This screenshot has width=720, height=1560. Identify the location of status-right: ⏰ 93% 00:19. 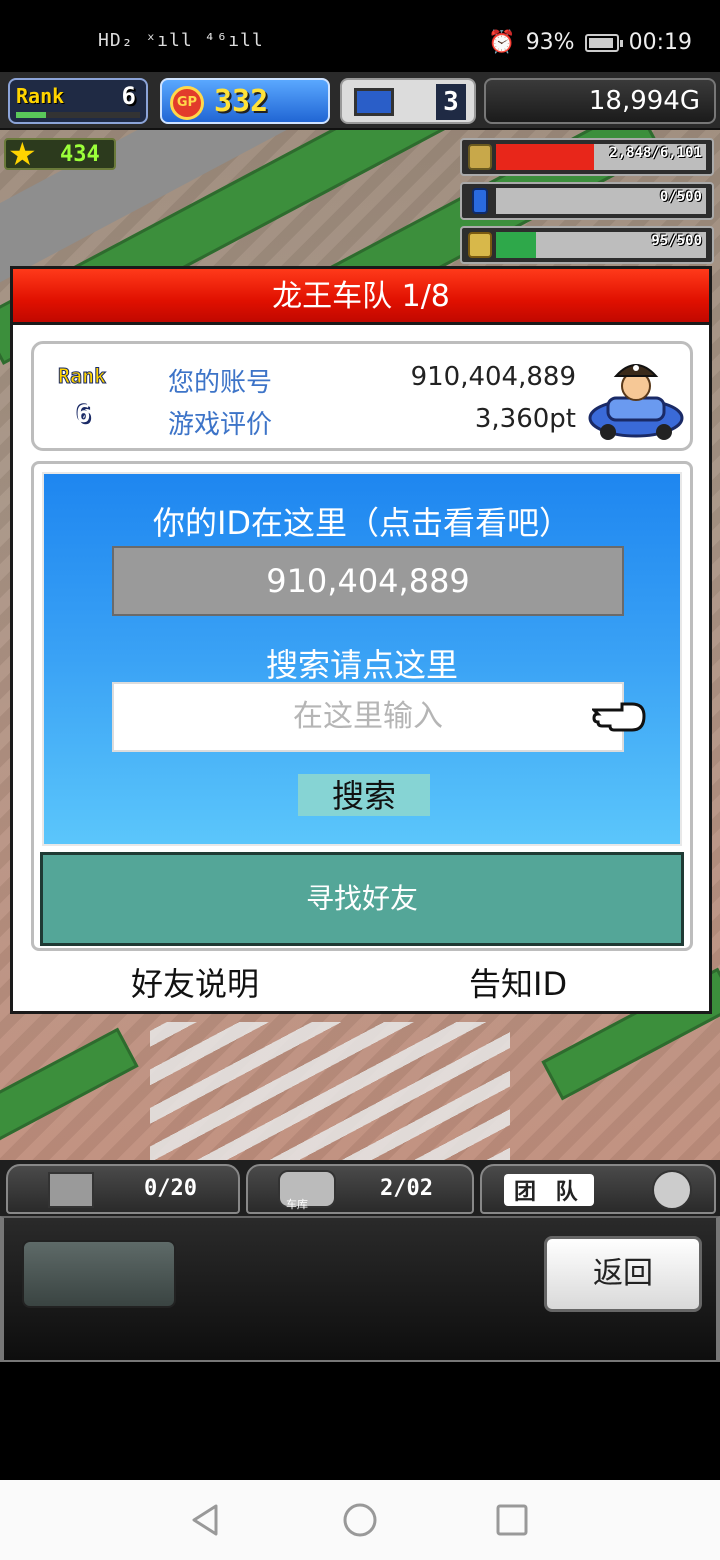
(590, 42).